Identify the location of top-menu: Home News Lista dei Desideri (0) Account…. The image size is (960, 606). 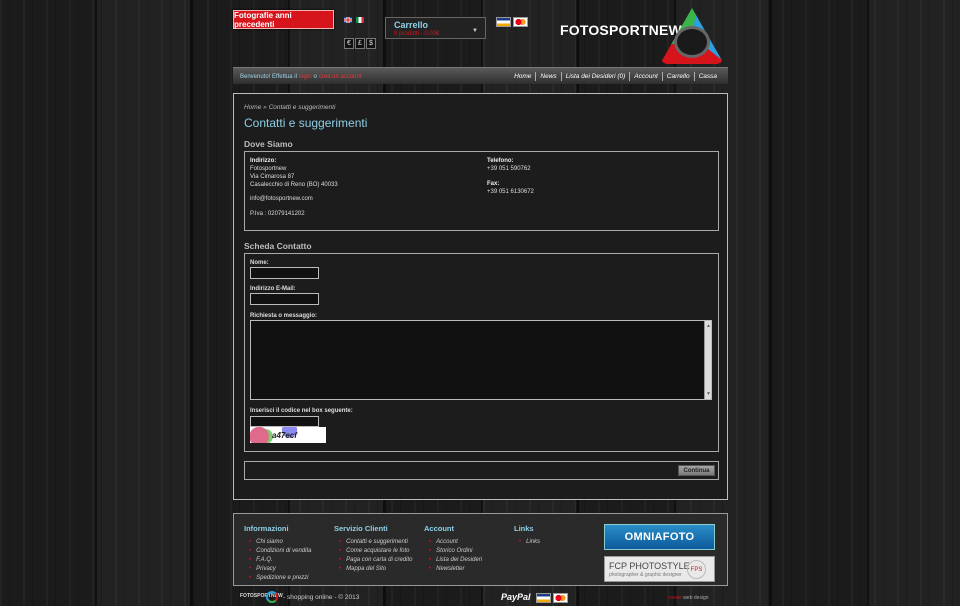
(615, 76).